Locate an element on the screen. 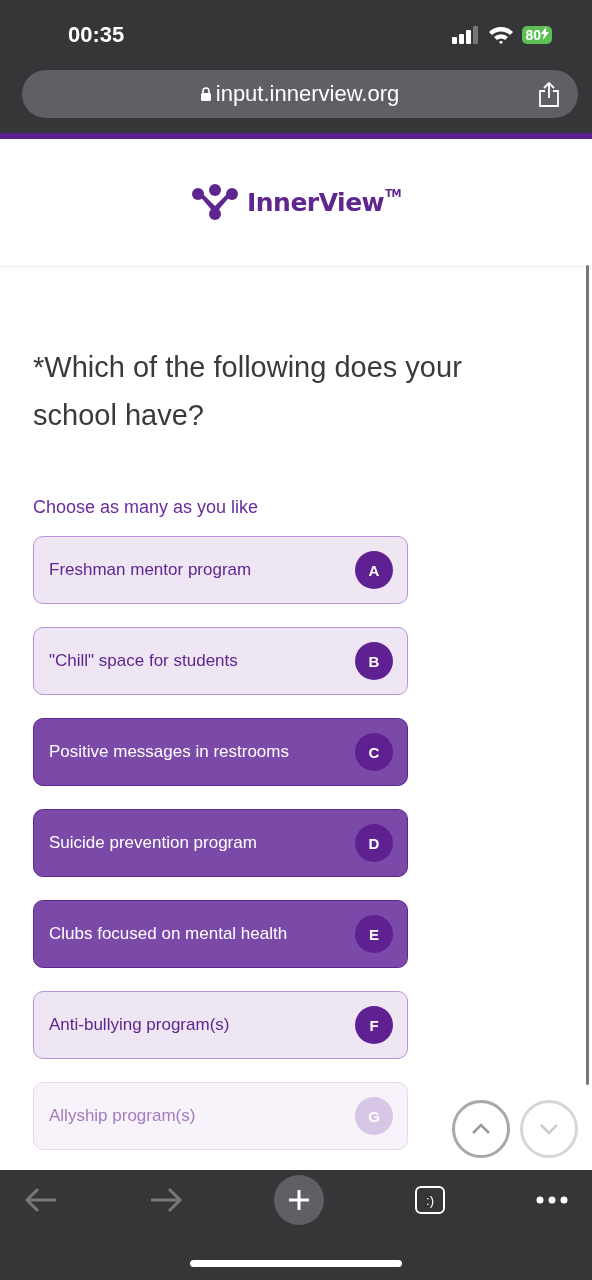  option-letter: D is located at coordinates (374, 843).